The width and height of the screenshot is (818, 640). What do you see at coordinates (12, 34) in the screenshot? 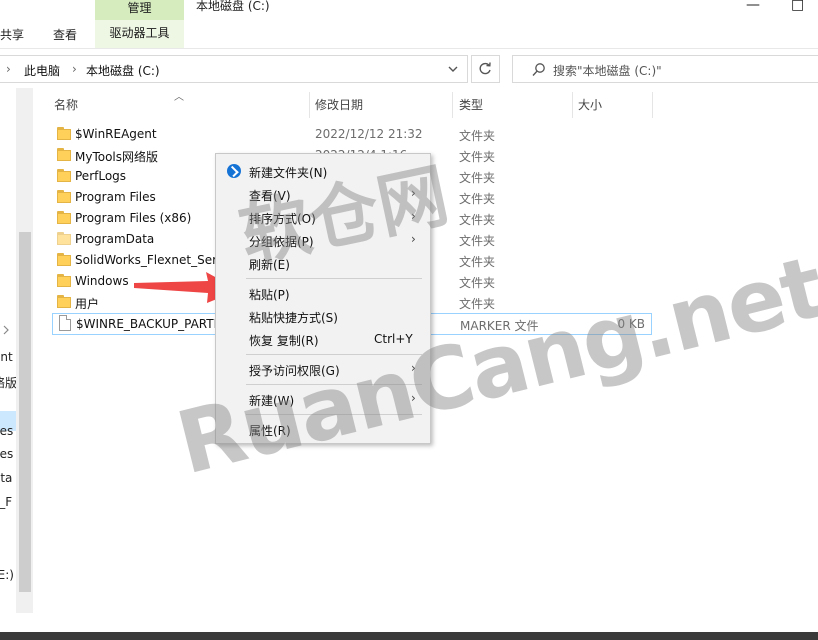
I see `tab-share: 共享` at bounding box center [12, 34].